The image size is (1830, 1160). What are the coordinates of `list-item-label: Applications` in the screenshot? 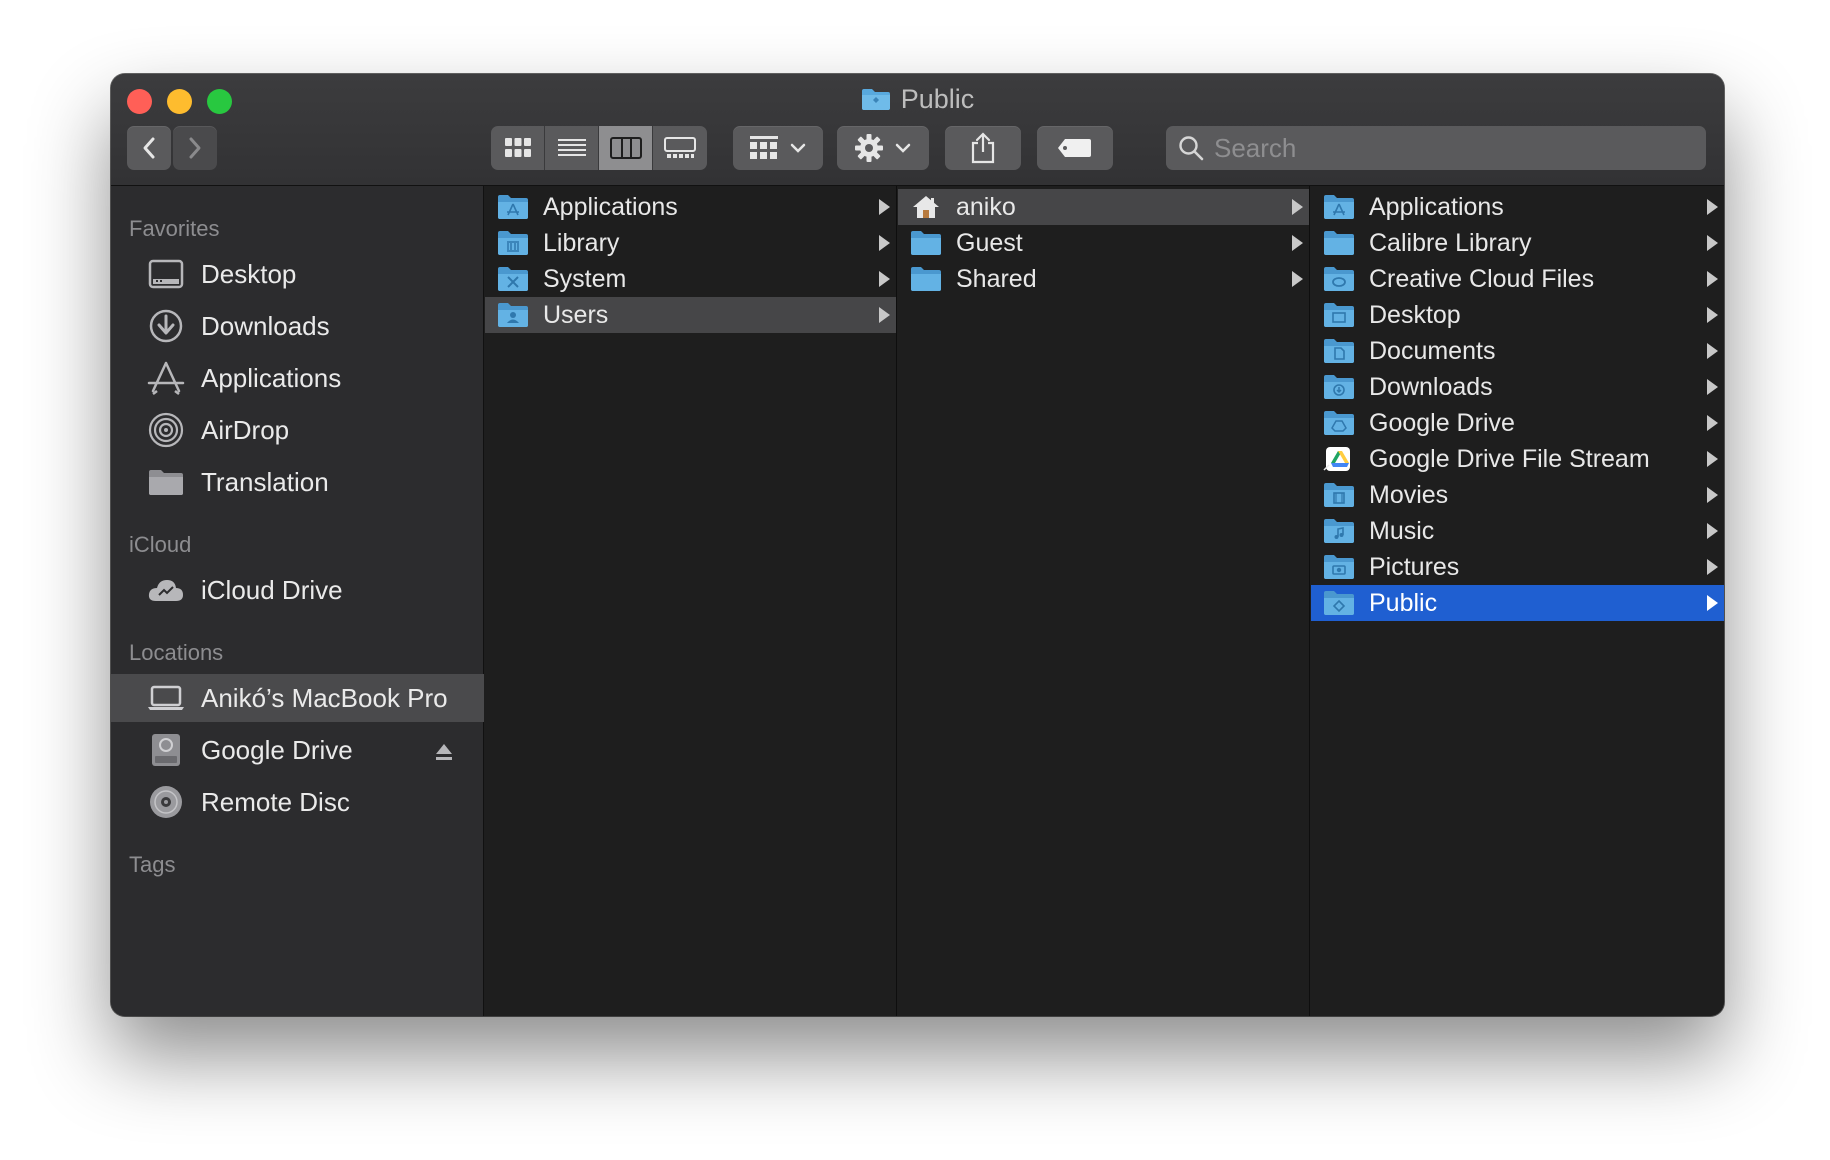 It's located at (1436, 206).